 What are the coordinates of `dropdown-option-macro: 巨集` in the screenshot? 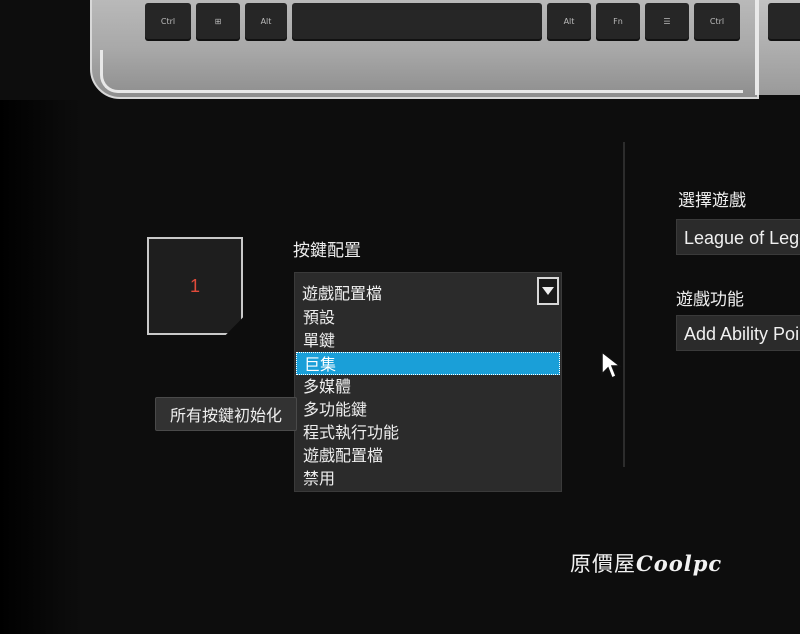 It's located at (428, 363).